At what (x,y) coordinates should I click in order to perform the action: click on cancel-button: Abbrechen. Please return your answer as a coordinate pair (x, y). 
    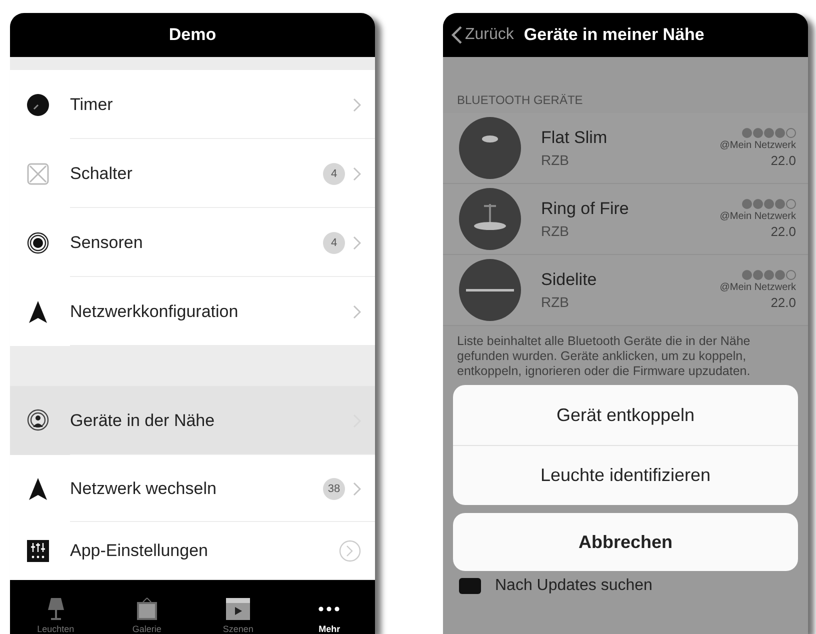
    Looking at the image, I should click on (625, 542).